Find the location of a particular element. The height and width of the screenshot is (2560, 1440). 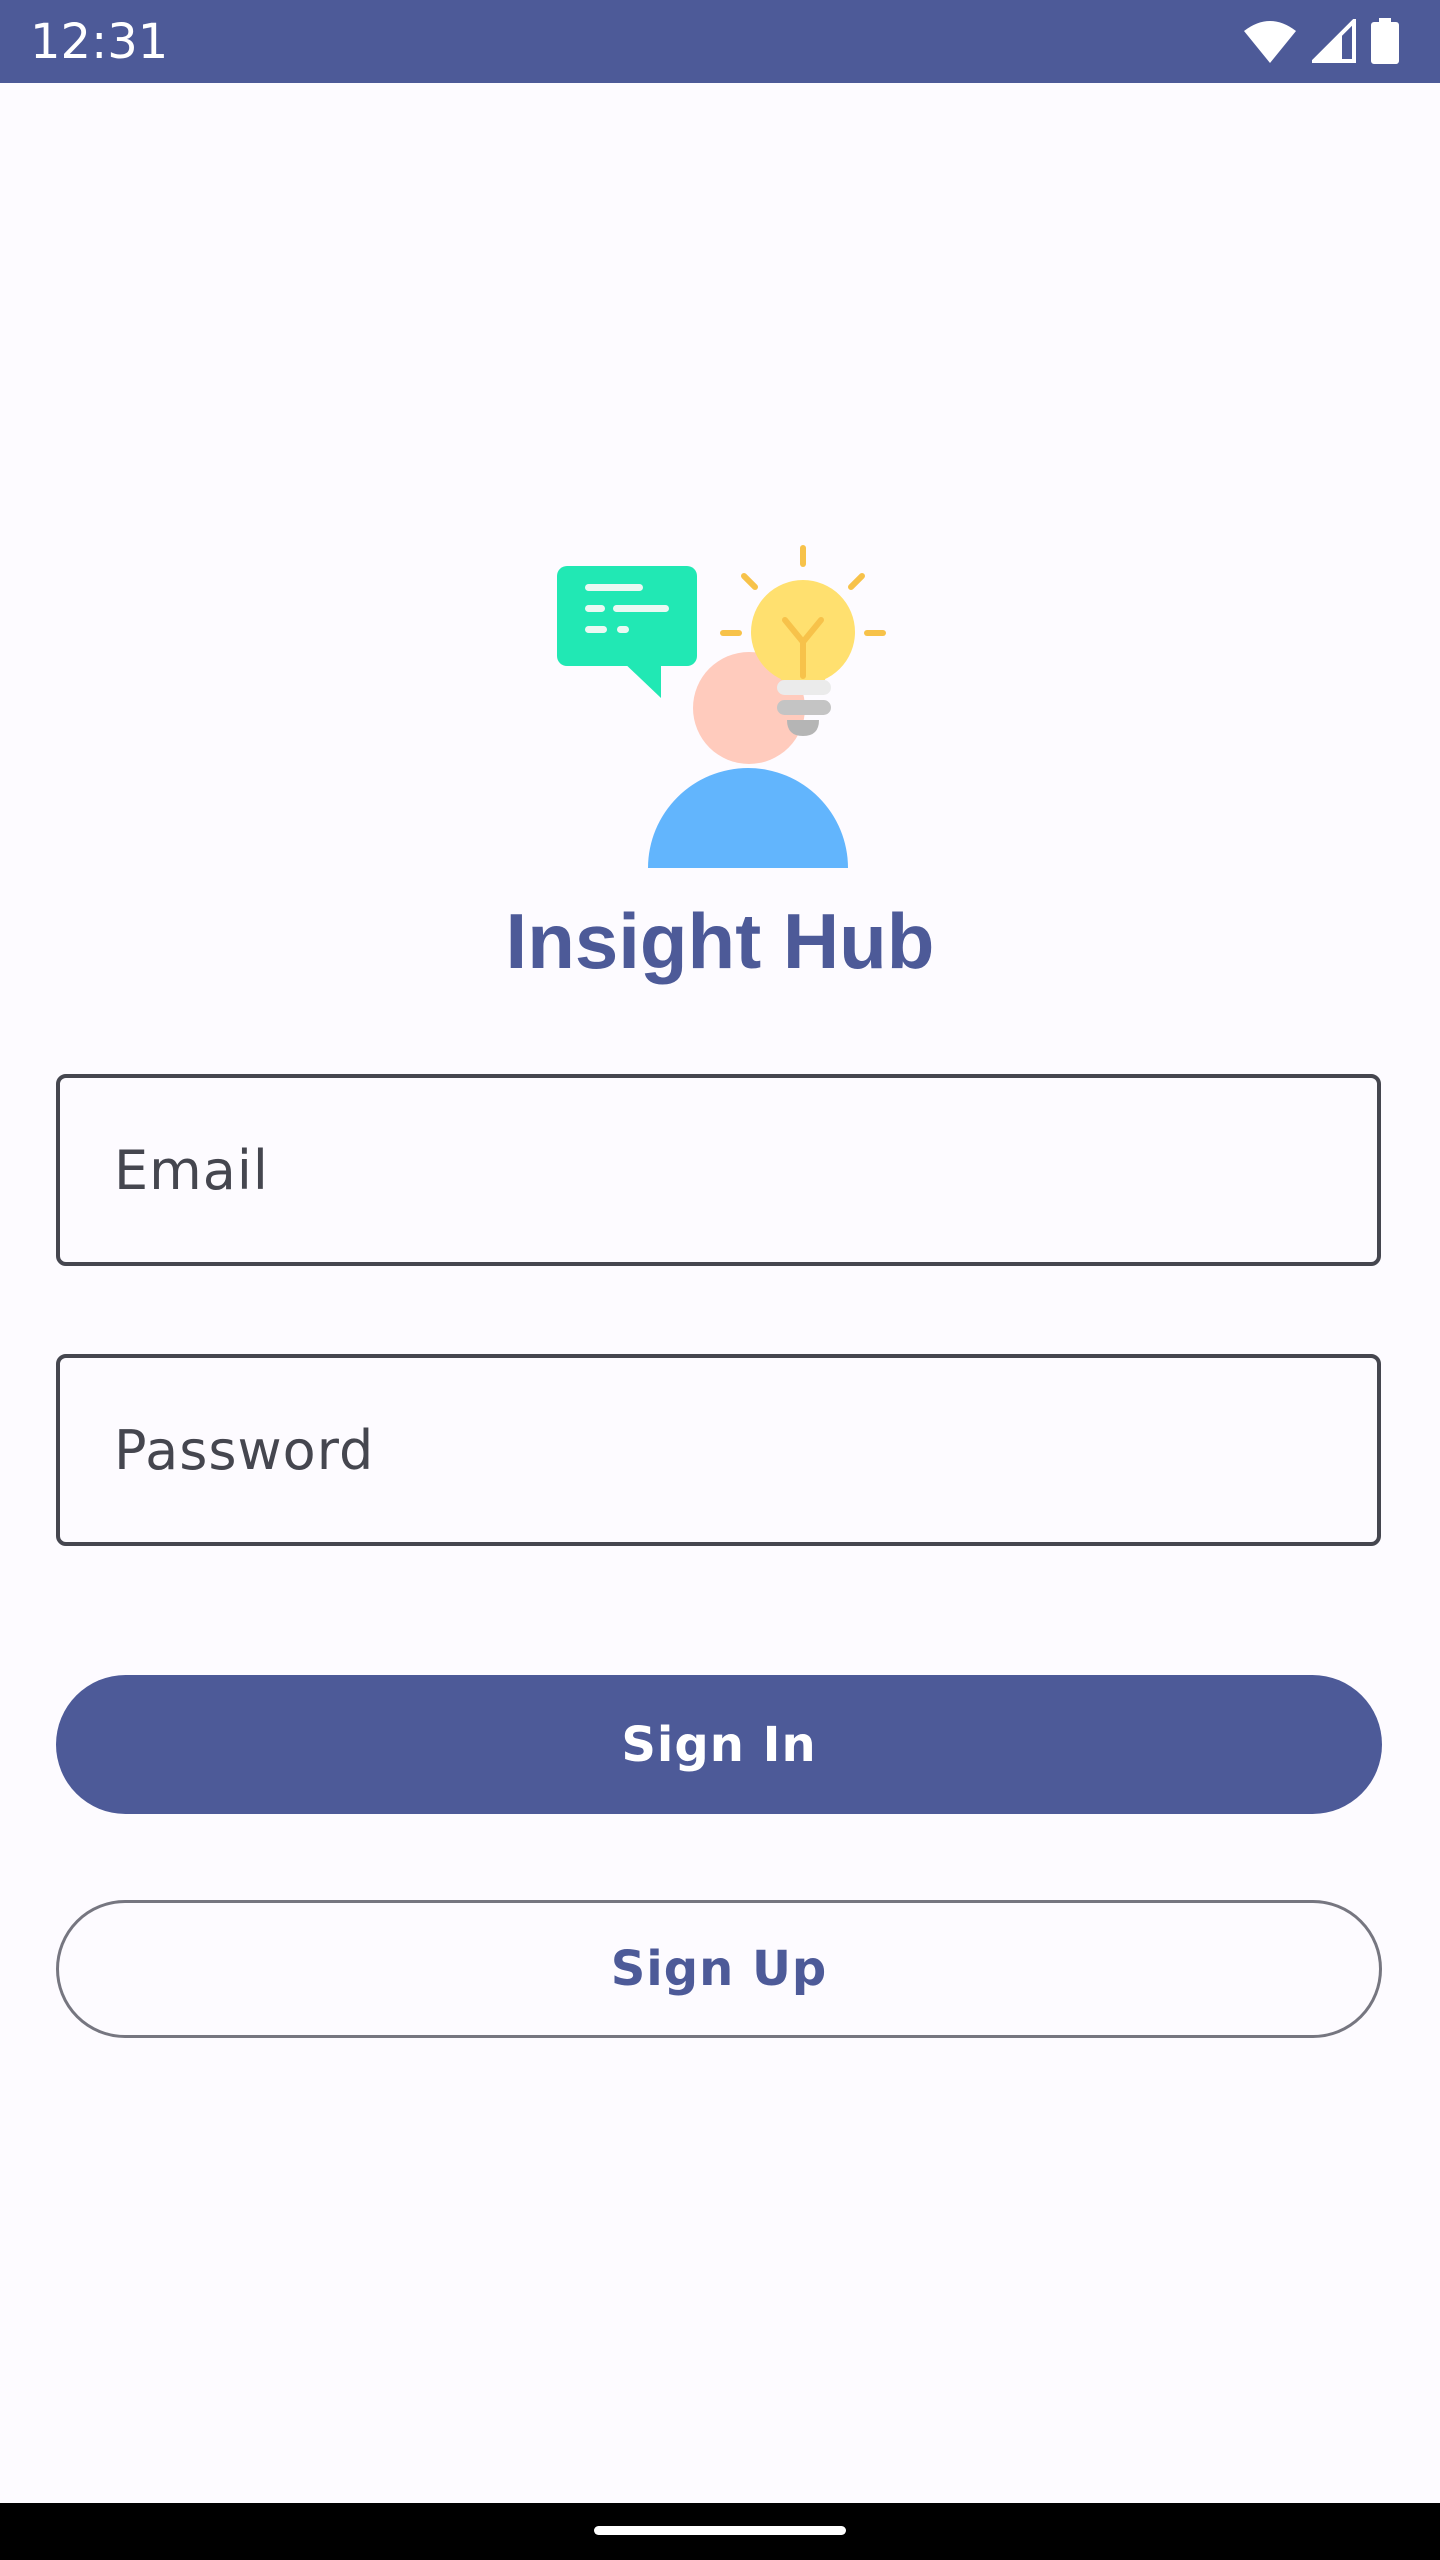

person-idea-chat-icon is located at coordinates (721, 706).